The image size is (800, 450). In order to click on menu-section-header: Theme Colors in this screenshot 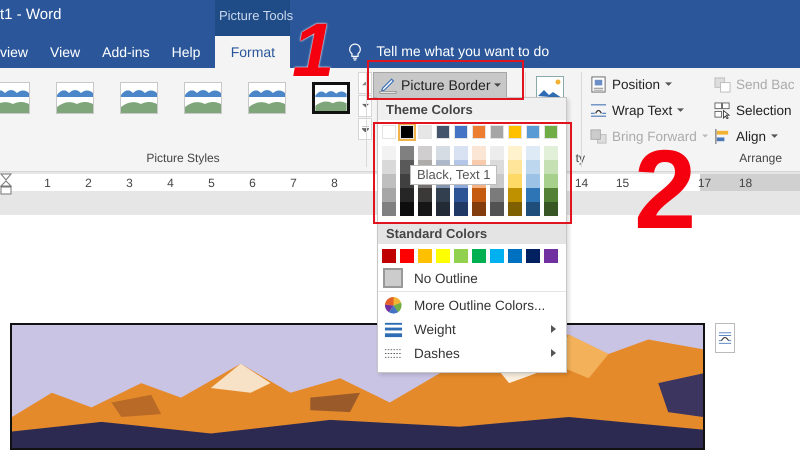, I will do `click(472, 109)`.